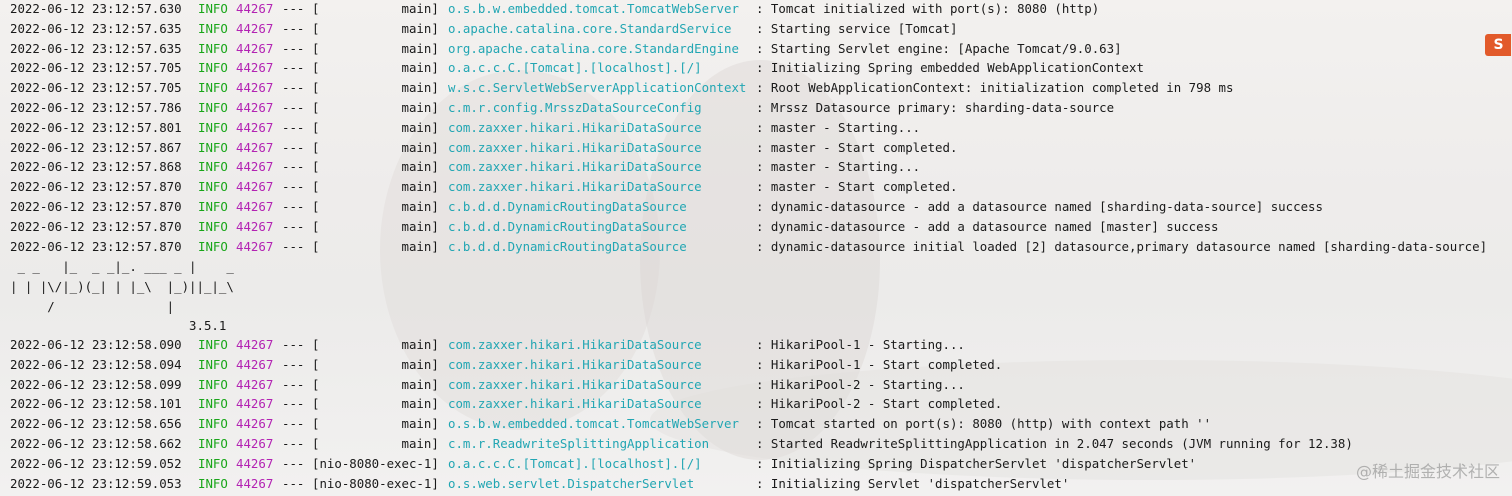 This screenshot has height=496, width=1512. What do you see at coordinates (122, 286) in the screenshot?
I see `mybatis-plus-banner-line2: | | |\/|_)(_| | |_\ |_)||_|_\` at bounding box center [122, 286].